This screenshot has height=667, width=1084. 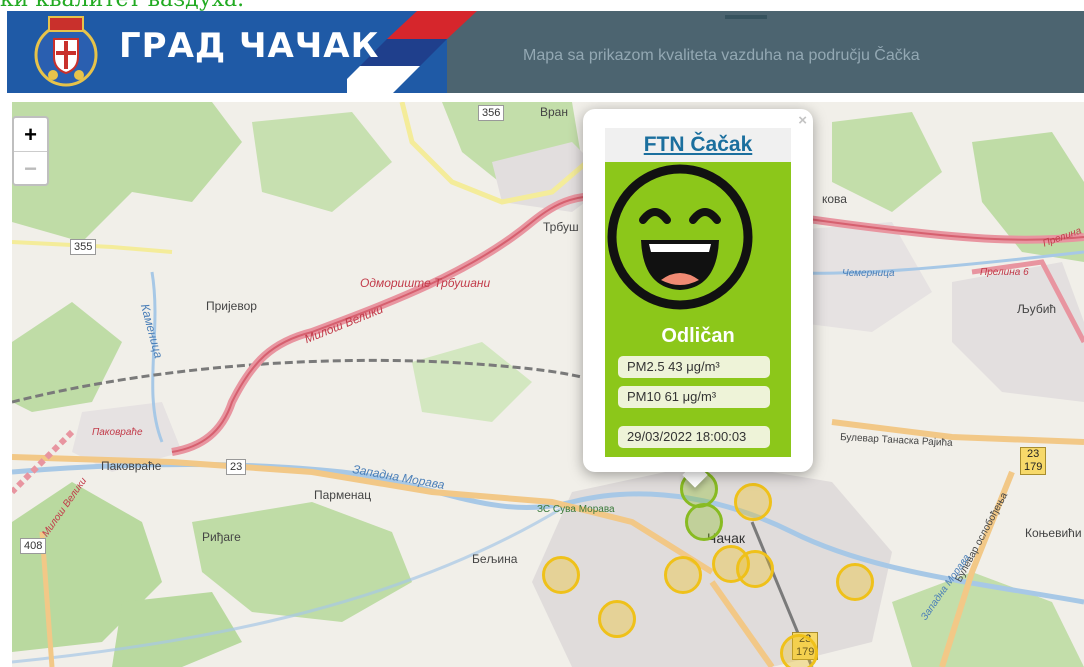 I want to click on road-shield: 408, so click(x=33, y=546).